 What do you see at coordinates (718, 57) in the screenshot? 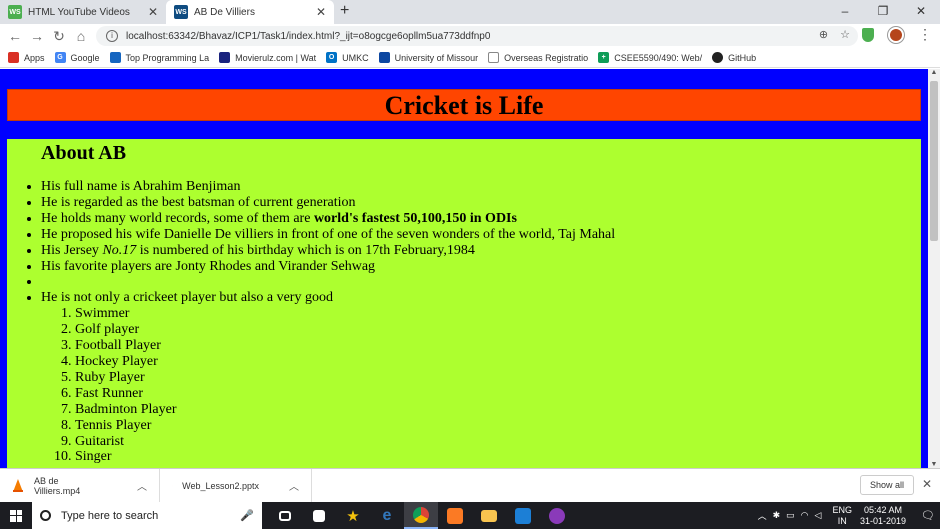
I see `github-icon` at bounding box center [718, 57].